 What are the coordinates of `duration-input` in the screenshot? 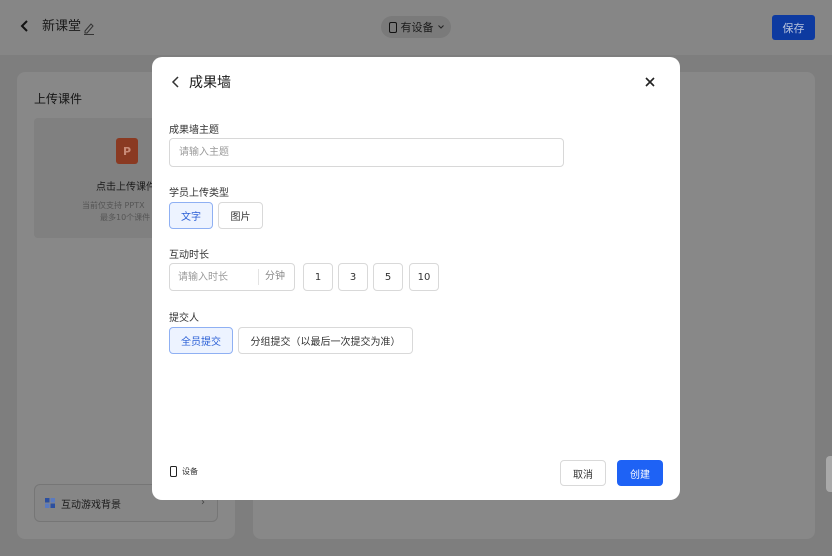 It's located at (214, 277).